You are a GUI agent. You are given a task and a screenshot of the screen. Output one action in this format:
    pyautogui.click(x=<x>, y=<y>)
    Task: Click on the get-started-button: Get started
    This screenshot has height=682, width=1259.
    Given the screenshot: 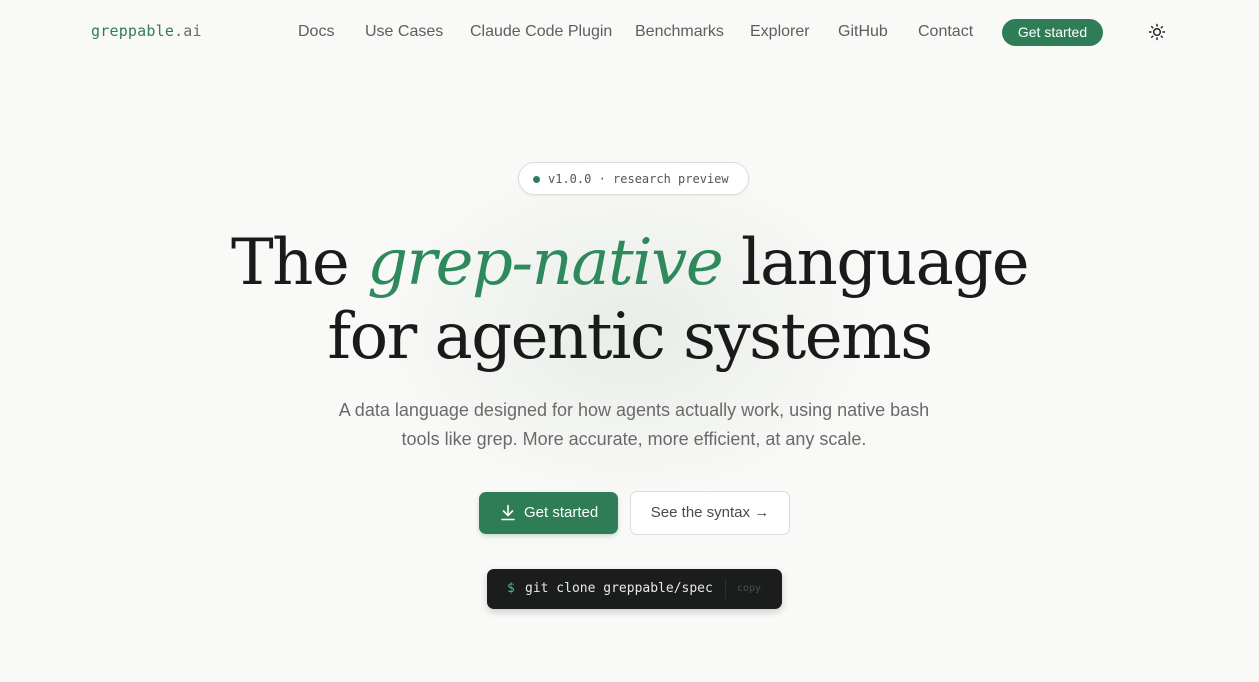 What is the action you would take?
    pyautogui.click(x=548, y=513)
    